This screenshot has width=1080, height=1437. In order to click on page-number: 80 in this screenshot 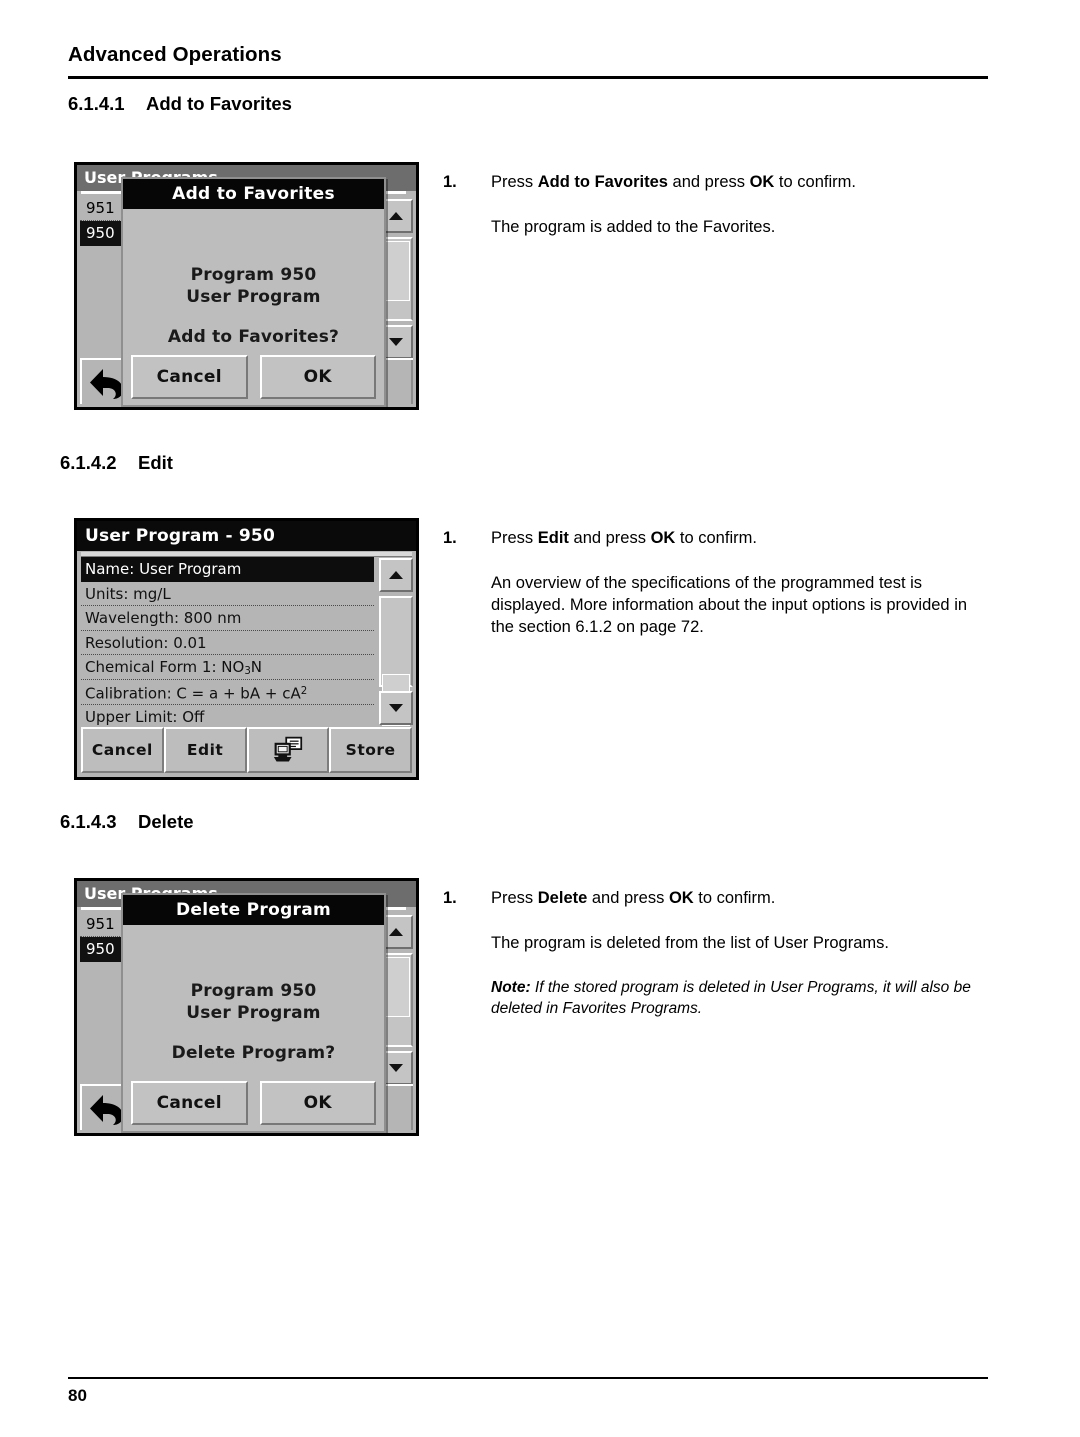, I will do `click(77, 1395)`.